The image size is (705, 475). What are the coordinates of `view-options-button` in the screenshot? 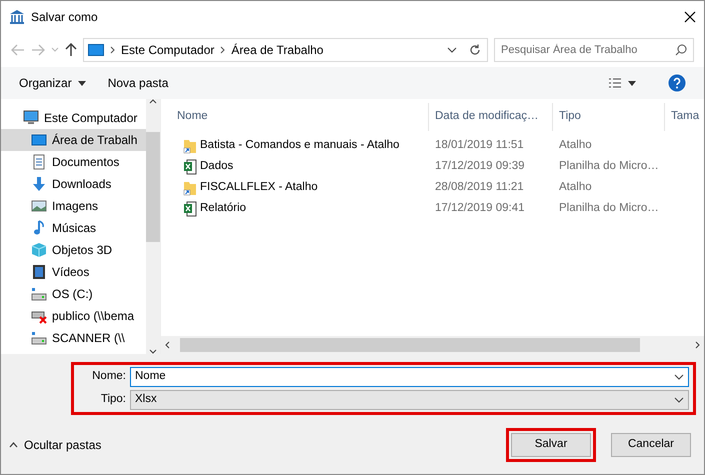 It's located at (622, 83).